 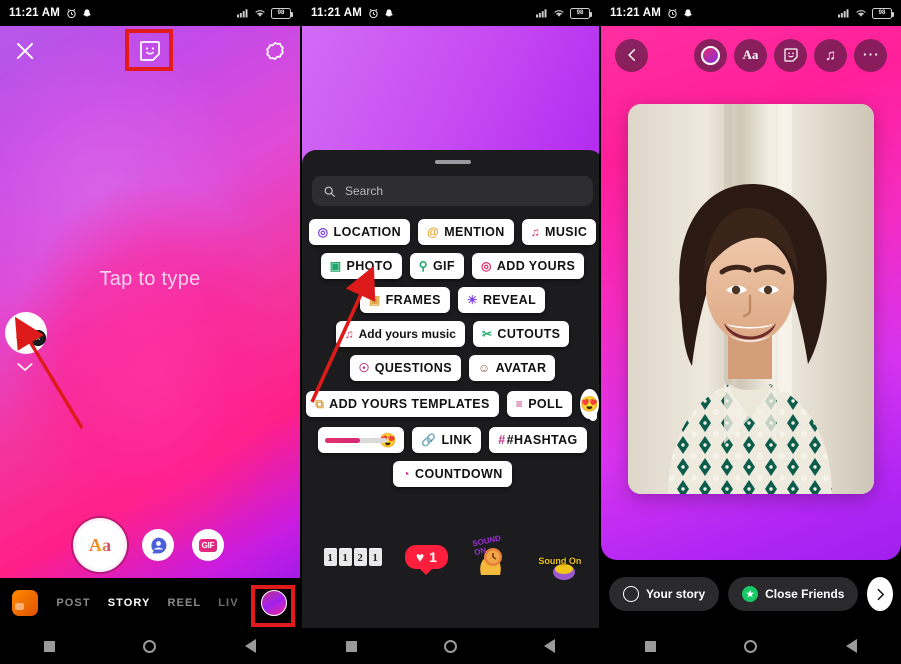 I want to click on sticker-add-yours: ◎ ADD YOURS, so click(x=528, y=266).